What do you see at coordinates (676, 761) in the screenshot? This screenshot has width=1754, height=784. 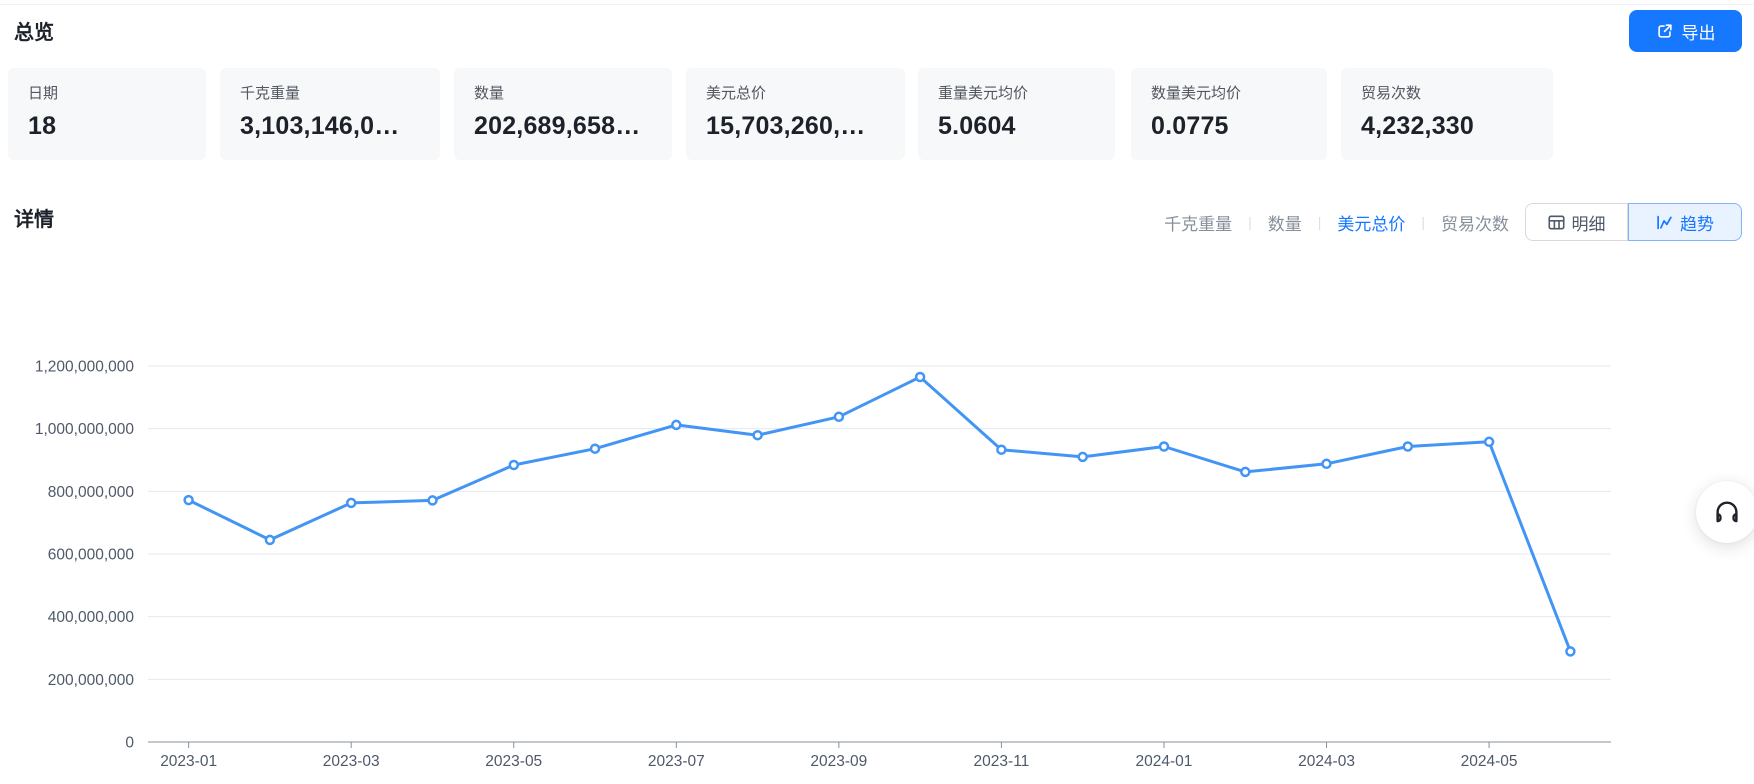 I see `x-axis-label: 2023-07` at bounding box center [676, 761].